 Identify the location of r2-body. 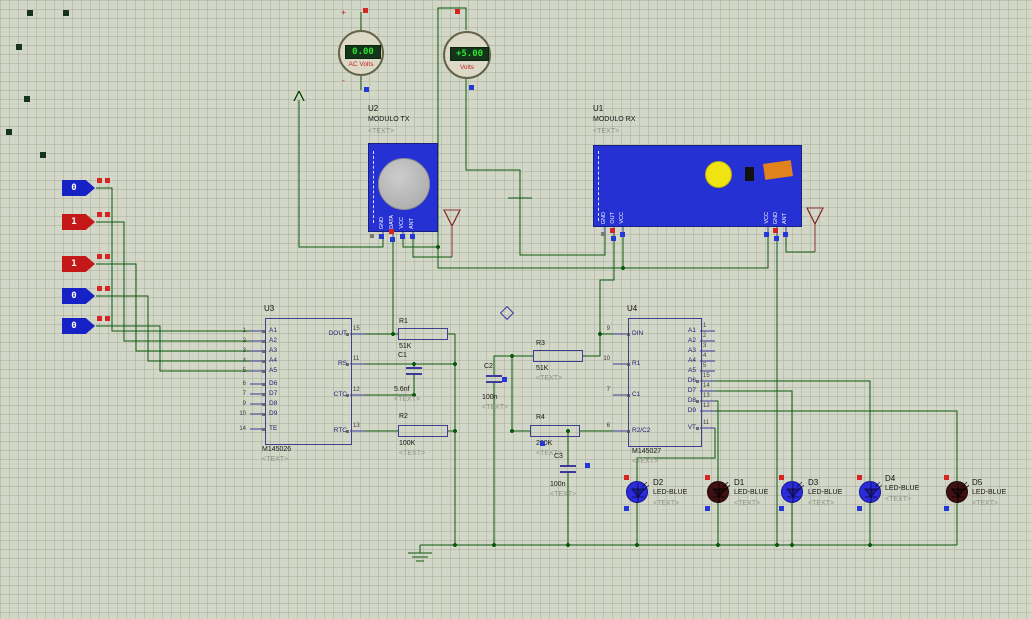
(423, 431).